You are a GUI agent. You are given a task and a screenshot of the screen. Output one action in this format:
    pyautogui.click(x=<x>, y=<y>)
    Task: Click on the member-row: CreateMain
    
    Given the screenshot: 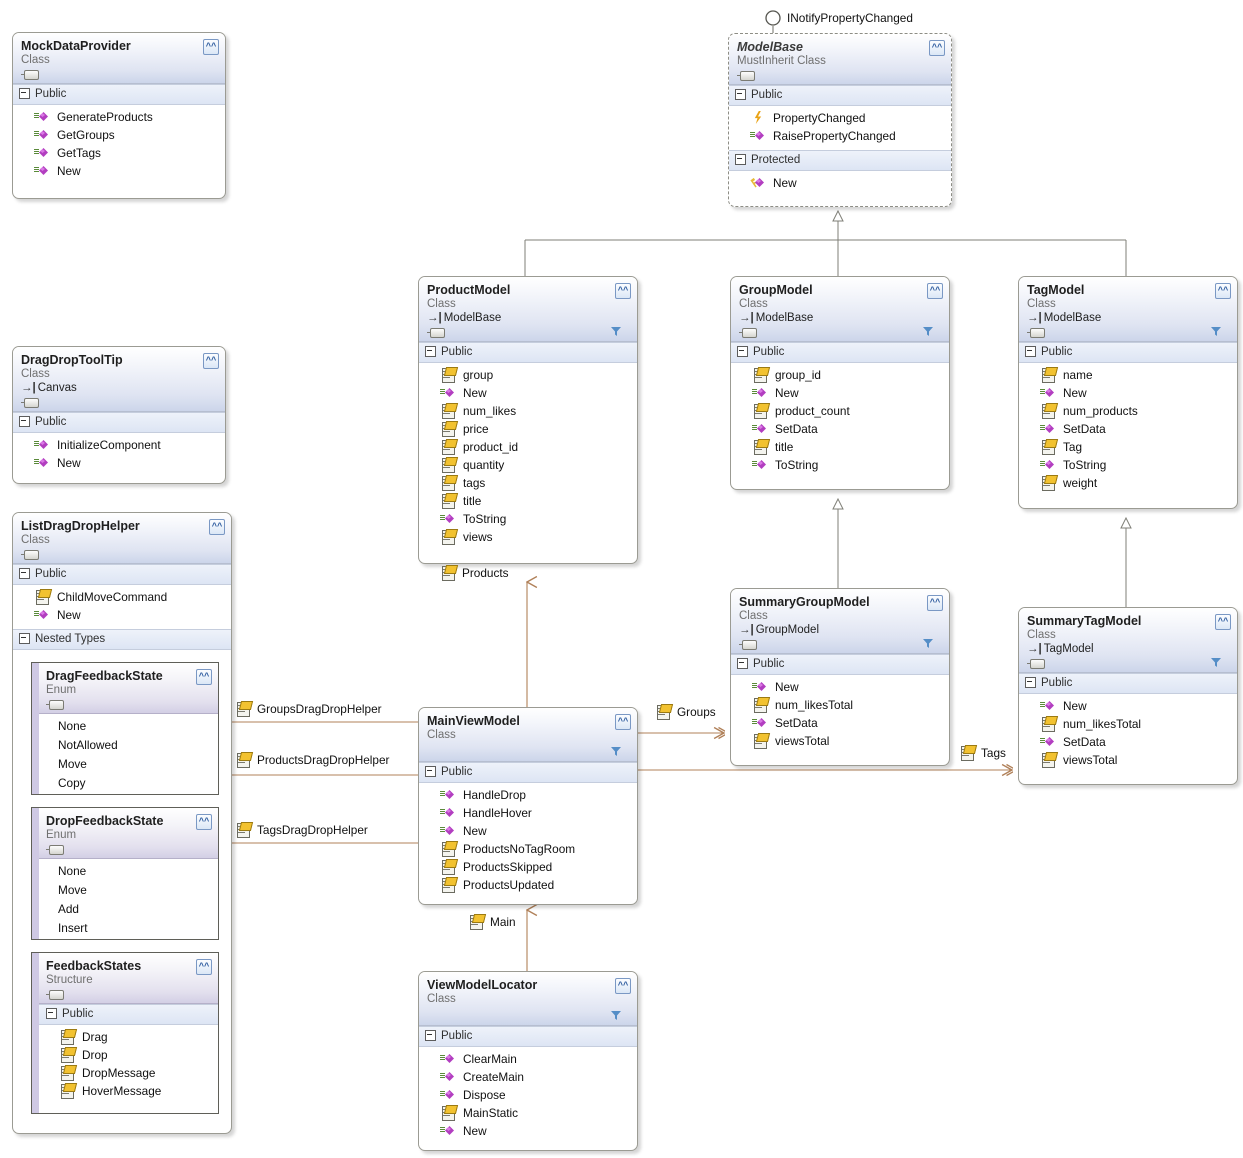 What is the action you would take?
    pyautogui.click(x=528, y=1077)
    